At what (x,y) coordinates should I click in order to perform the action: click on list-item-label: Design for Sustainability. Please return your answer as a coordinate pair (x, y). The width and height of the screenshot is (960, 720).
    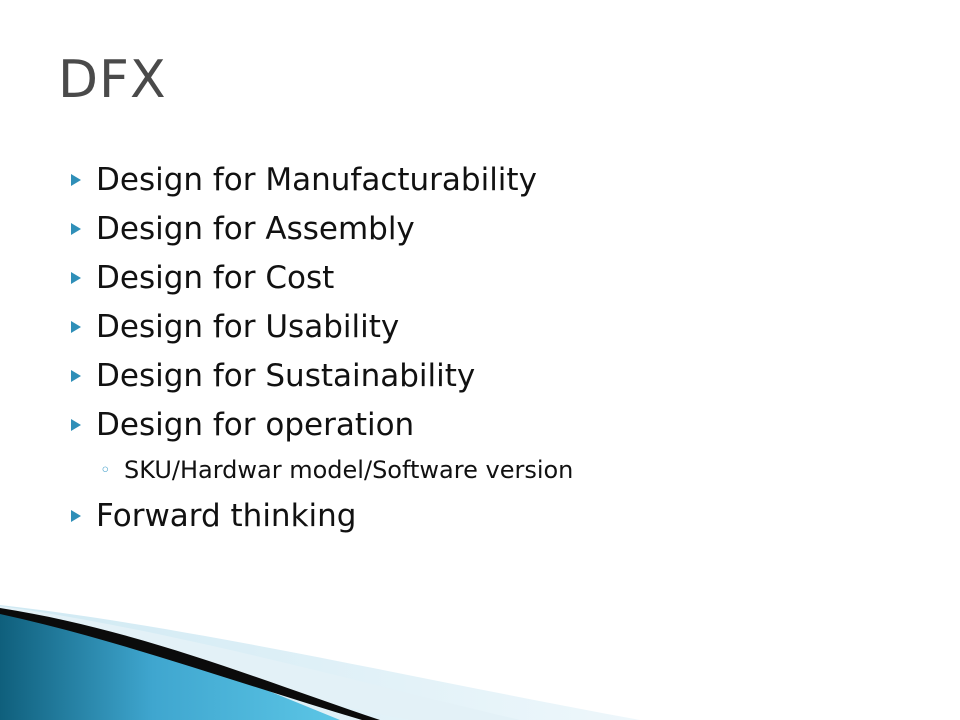
    Looking at the image, I should click on (286, 375).